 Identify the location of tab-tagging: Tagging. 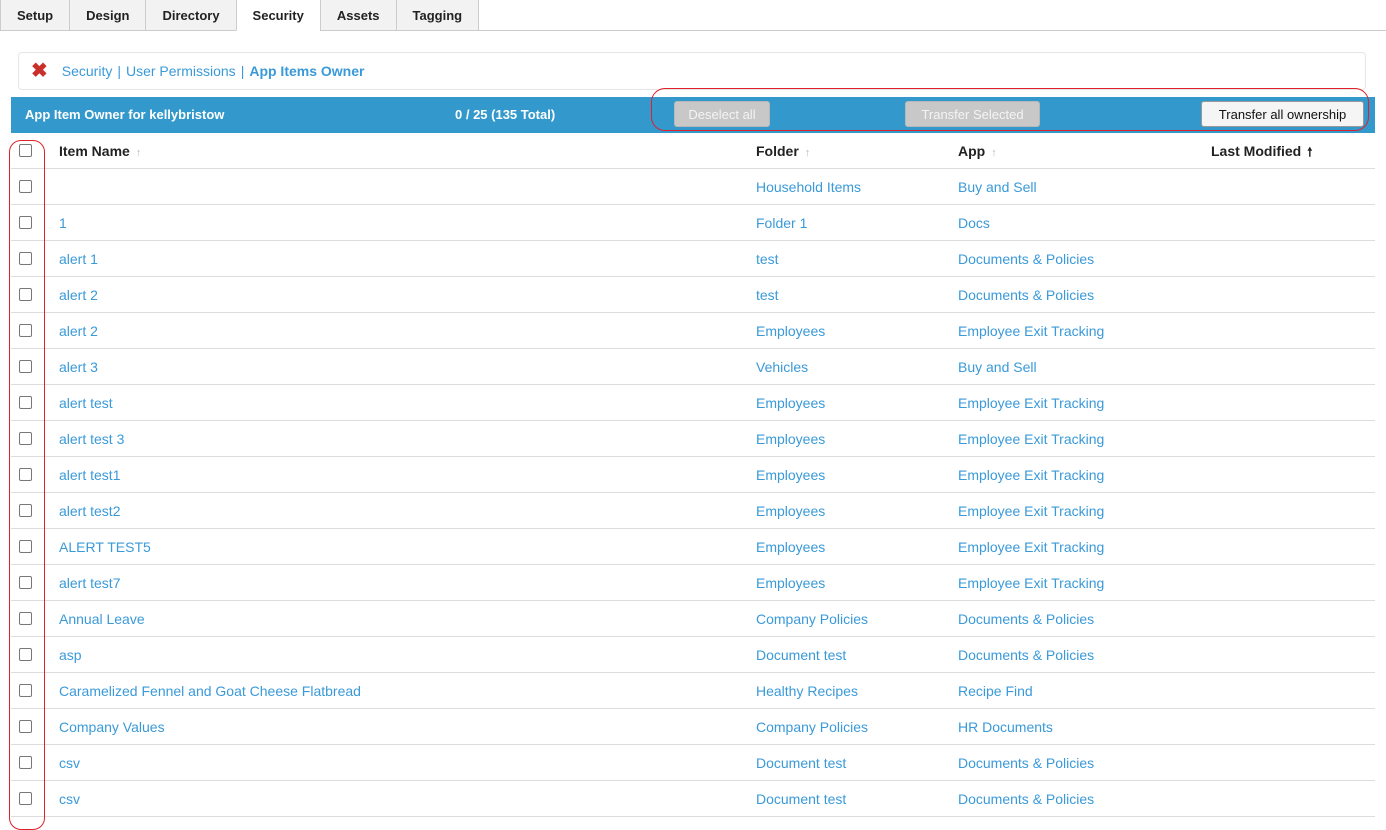
(437, 15).